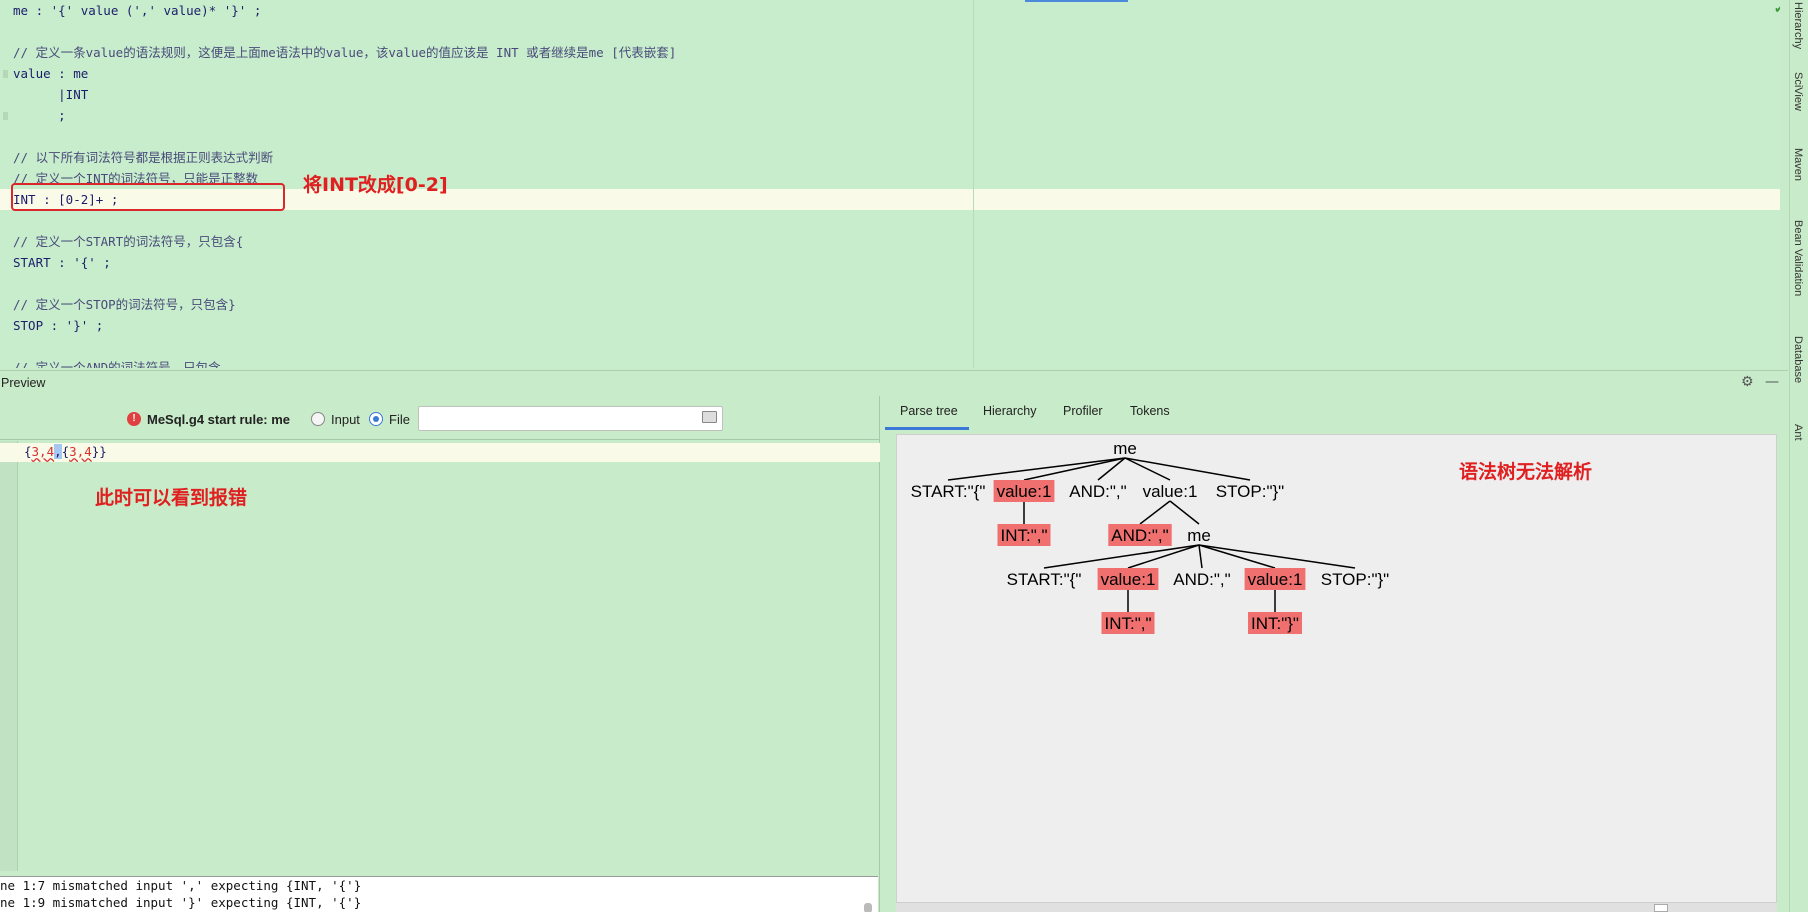  I want to click on input-selected-token: ,, so click(58, 451).